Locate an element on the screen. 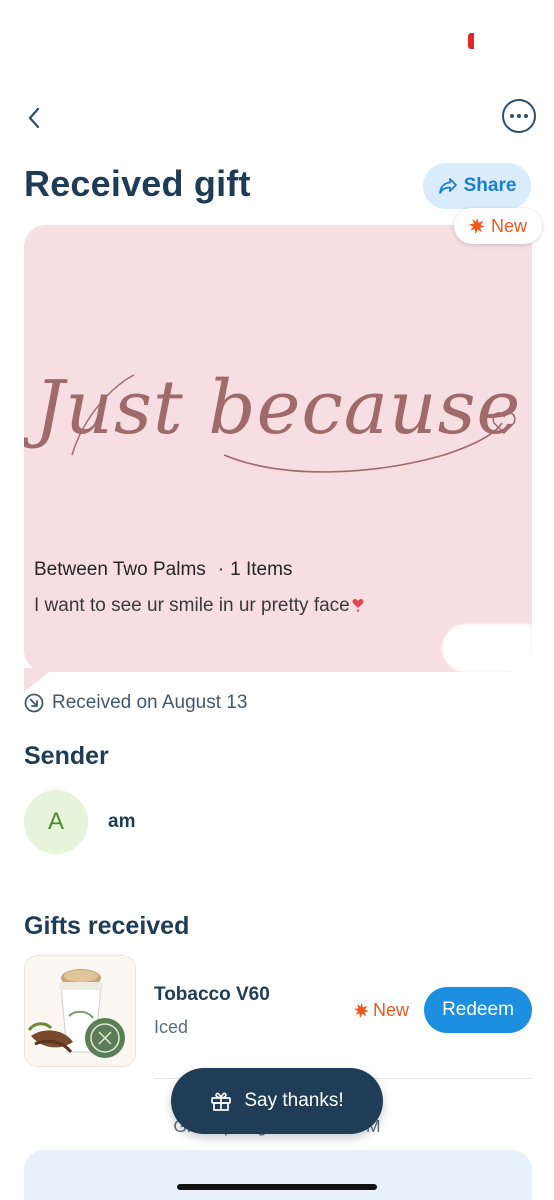 The image size is (554, 1200). redeem-label: Redeem is located at coordinates (478, 1009).